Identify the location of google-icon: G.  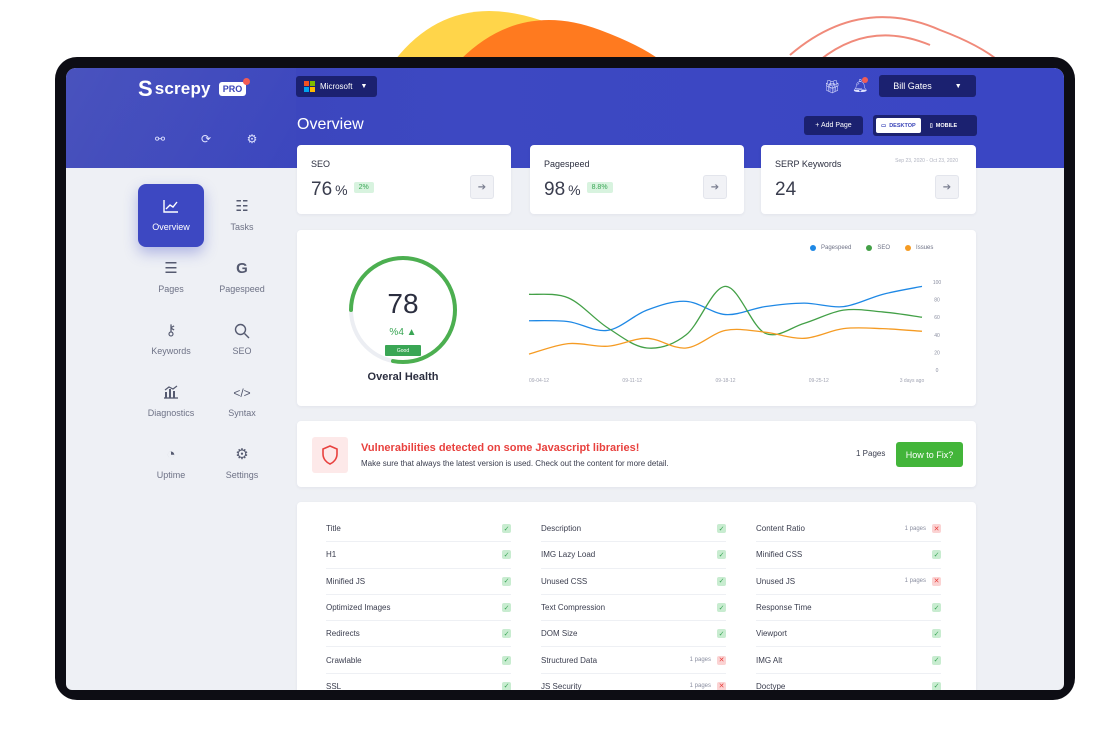
(242, 268).